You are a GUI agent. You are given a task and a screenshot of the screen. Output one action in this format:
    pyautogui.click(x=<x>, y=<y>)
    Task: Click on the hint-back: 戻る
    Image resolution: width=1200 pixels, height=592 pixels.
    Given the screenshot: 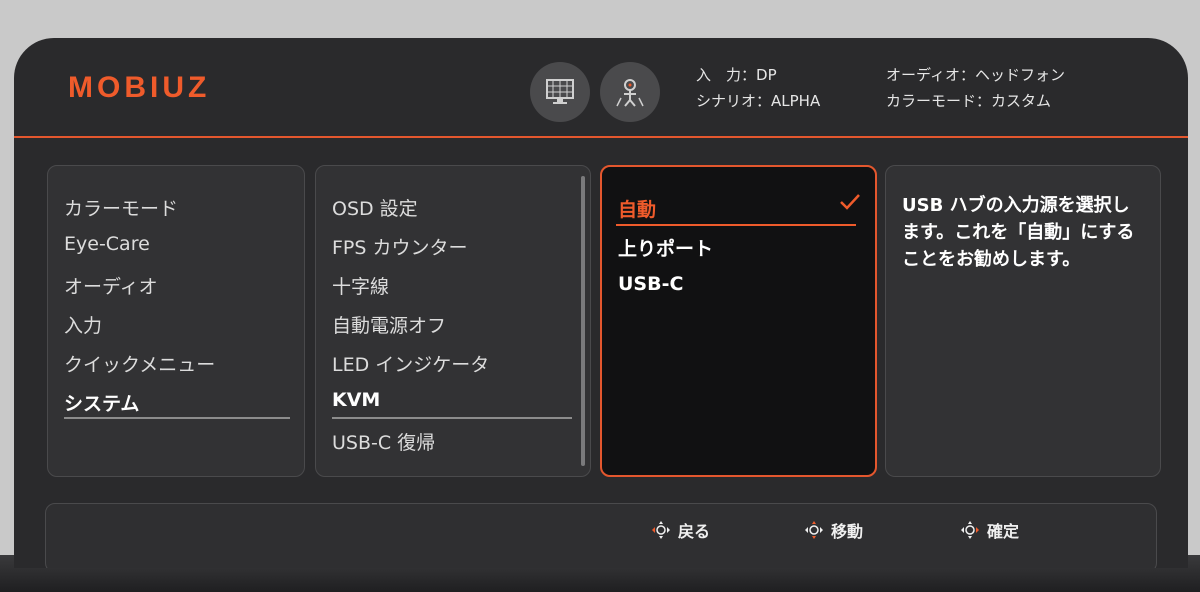 What is the action you would take?
    pyautogui.click(x=680, y=530)
    